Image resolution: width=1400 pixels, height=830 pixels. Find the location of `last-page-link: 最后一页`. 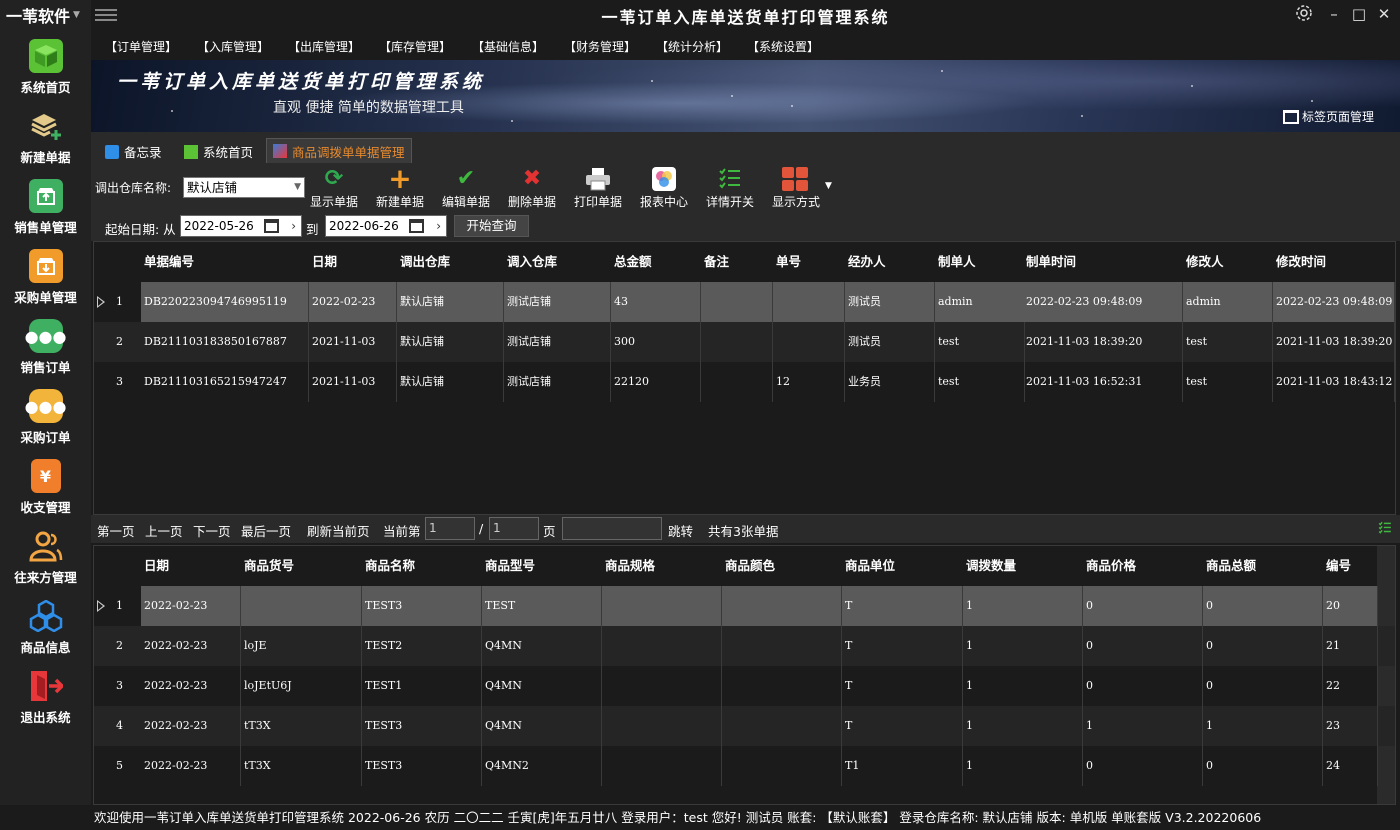

last-page-link: 最后一页 is located at coordinates (266, 530).